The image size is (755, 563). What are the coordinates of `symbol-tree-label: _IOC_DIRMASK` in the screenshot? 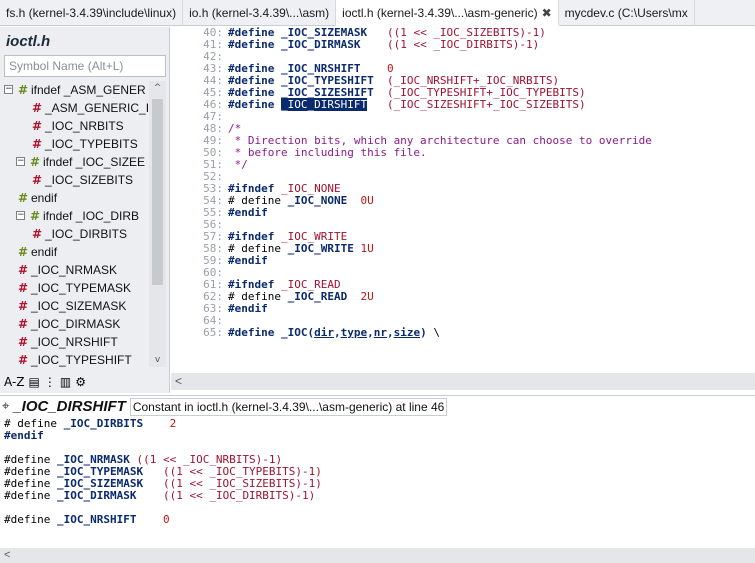 It's located at (76, 324).